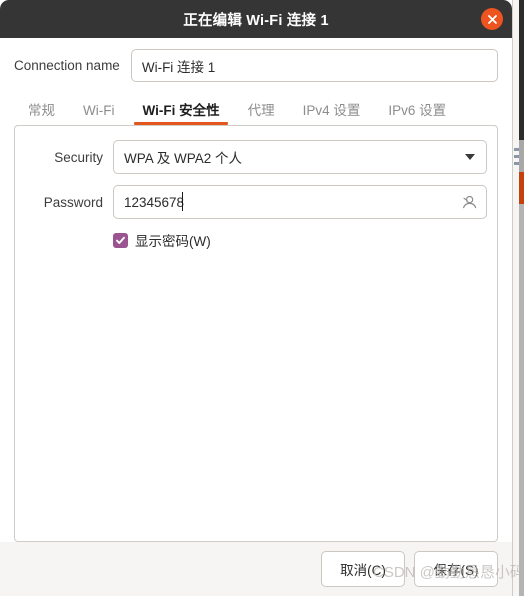  What do you see at coordinates (332, 114) in the screenshot?
I see `tab-ipv4-settings: IPv4 设置` at bounding box center [332, 114].